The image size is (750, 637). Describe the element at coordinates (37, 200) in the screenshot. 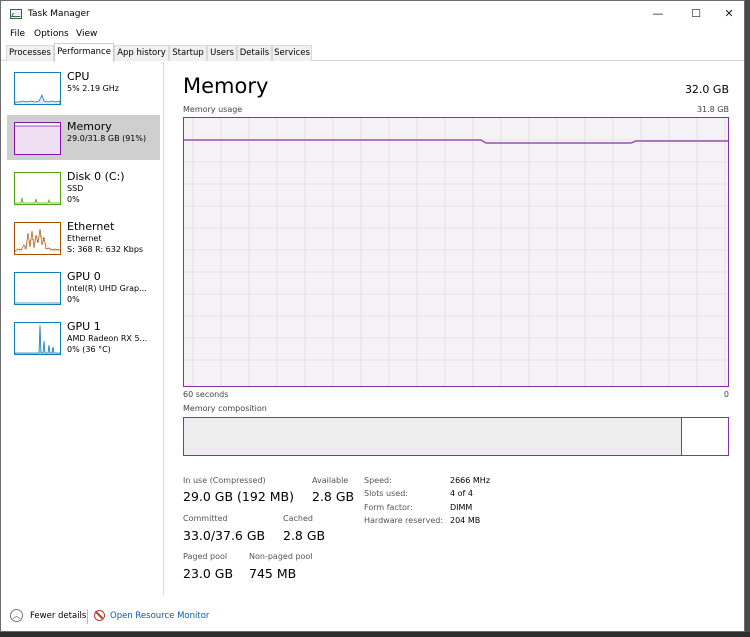

I see `disk-sparkline` at that location.